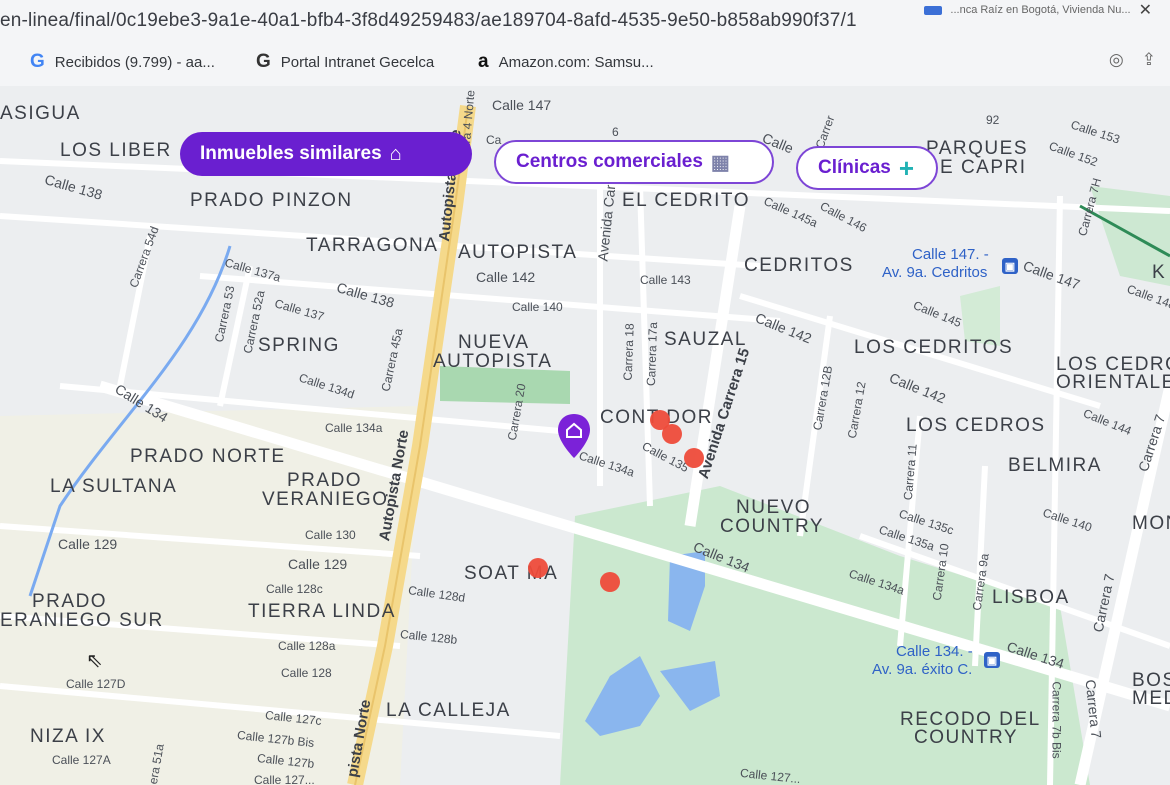 This screenshot has width=1170, height=785. What do you see at coordinates (652, 354) in the screenshot?
I see `street-label: Carrera 17a` at bounding box center [652, 354].